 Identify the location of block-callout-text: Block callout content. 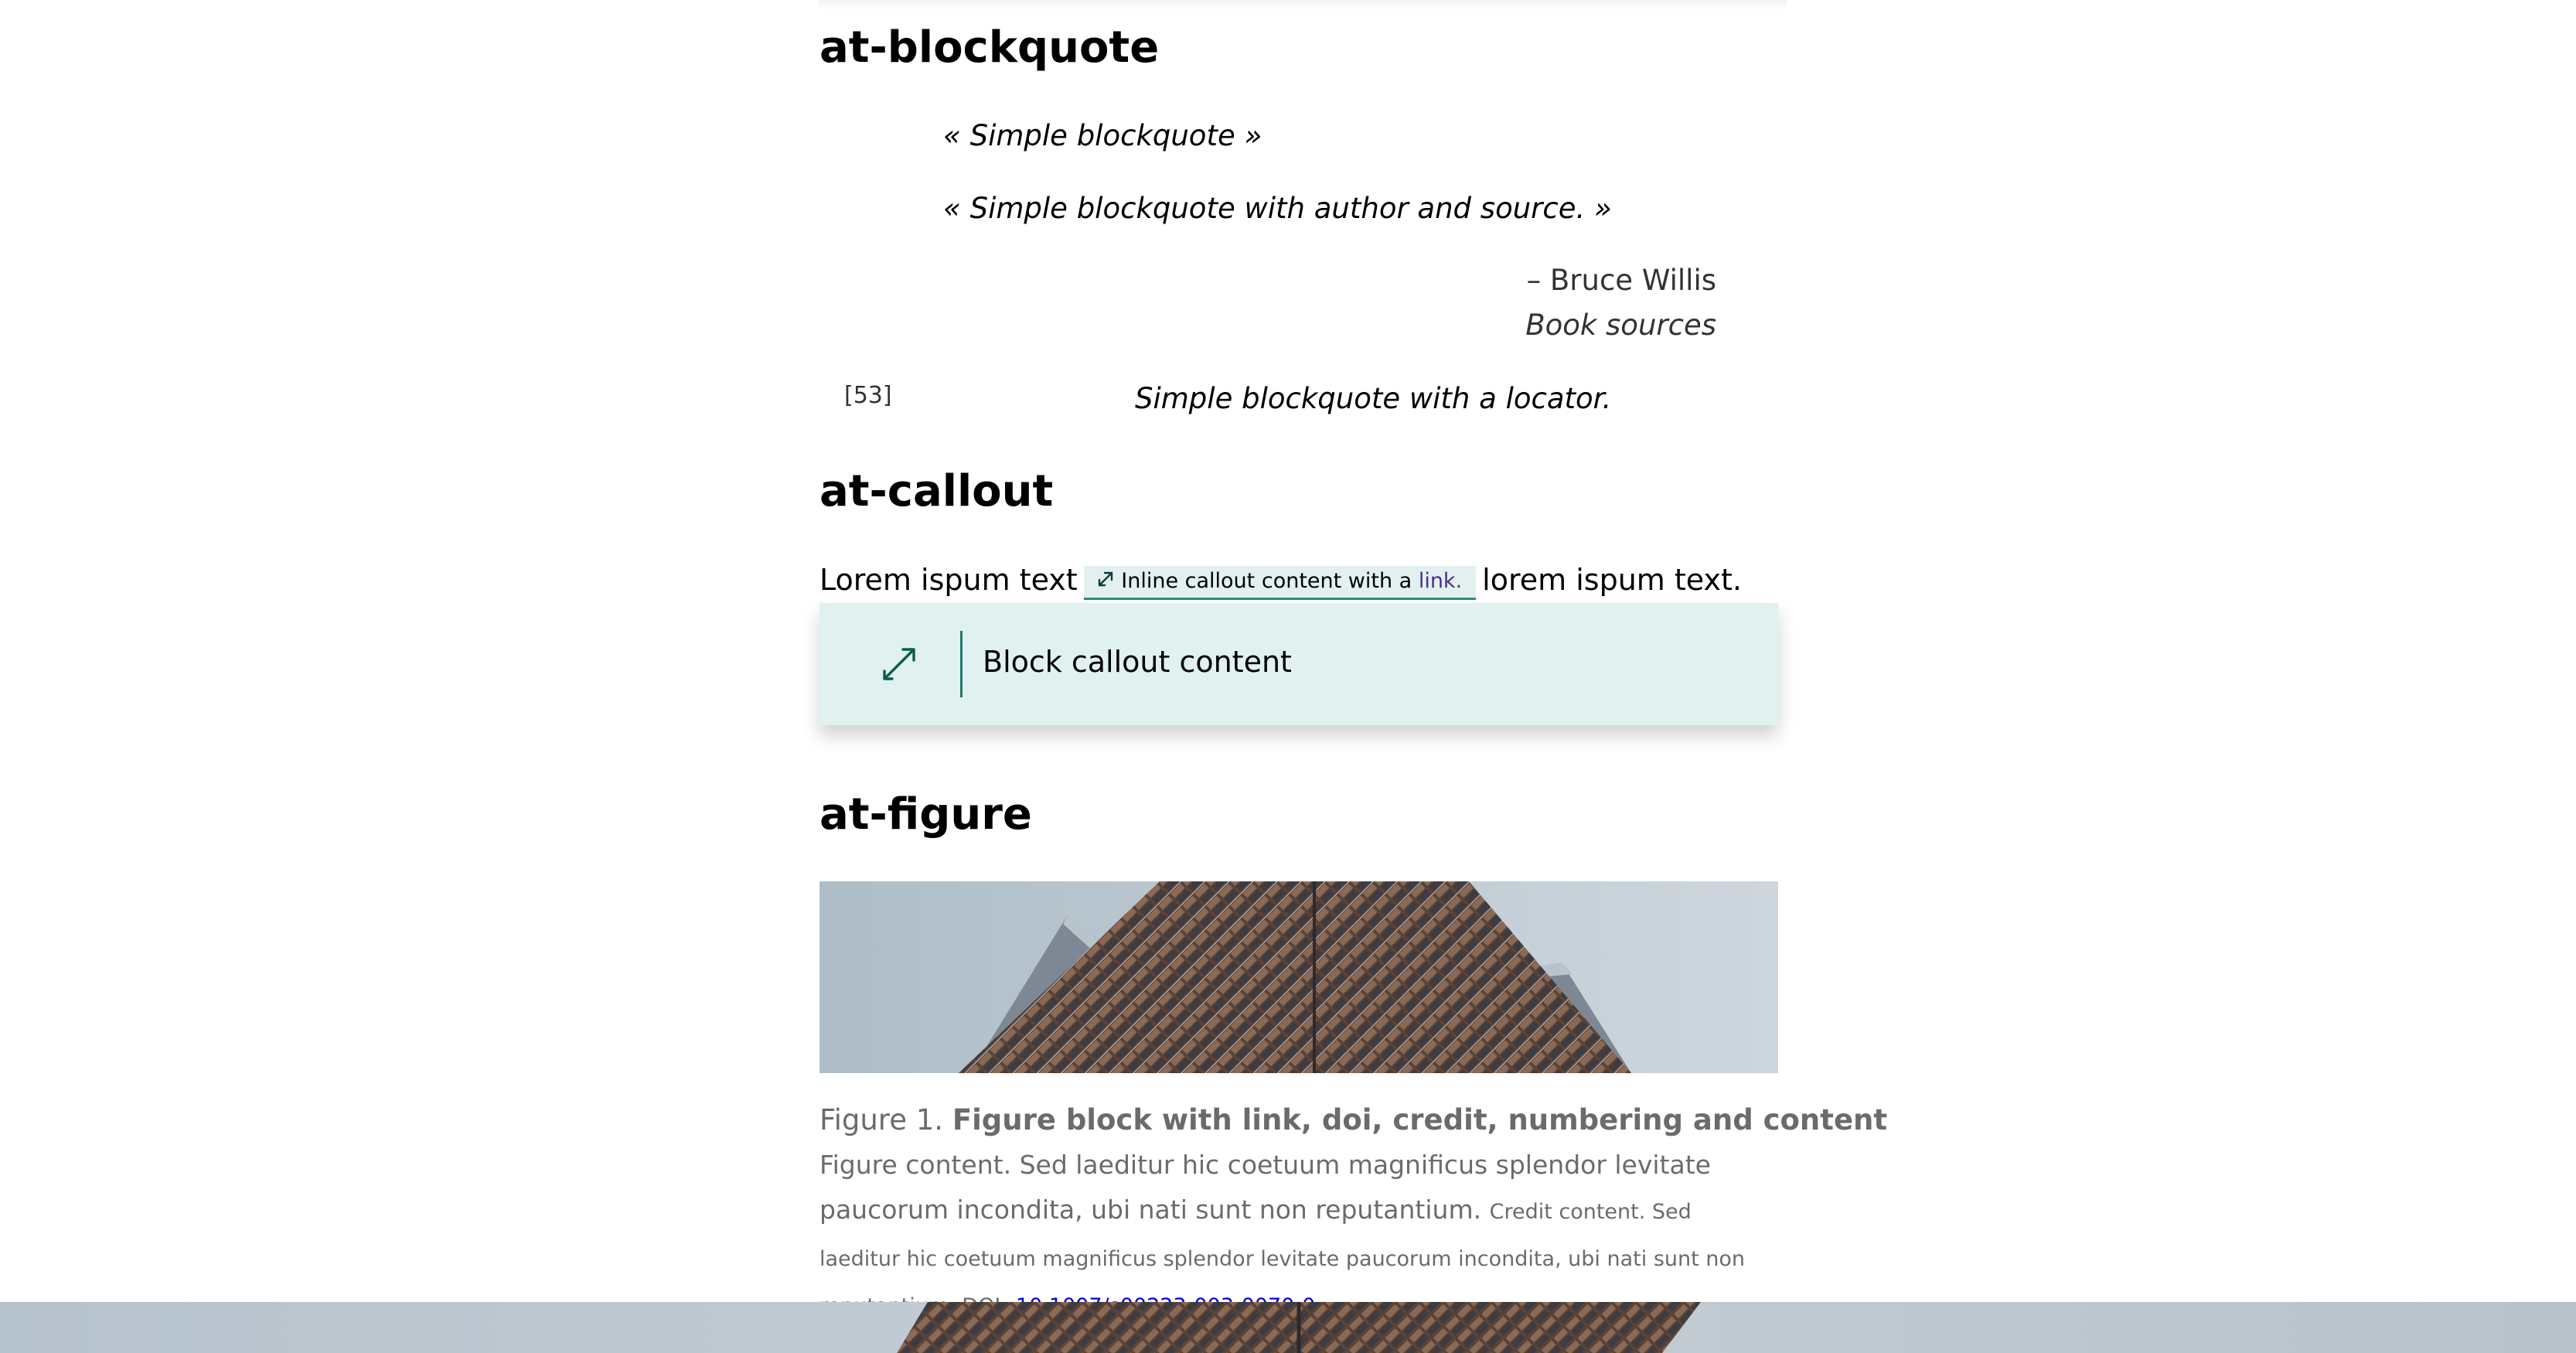
(1137, 662).